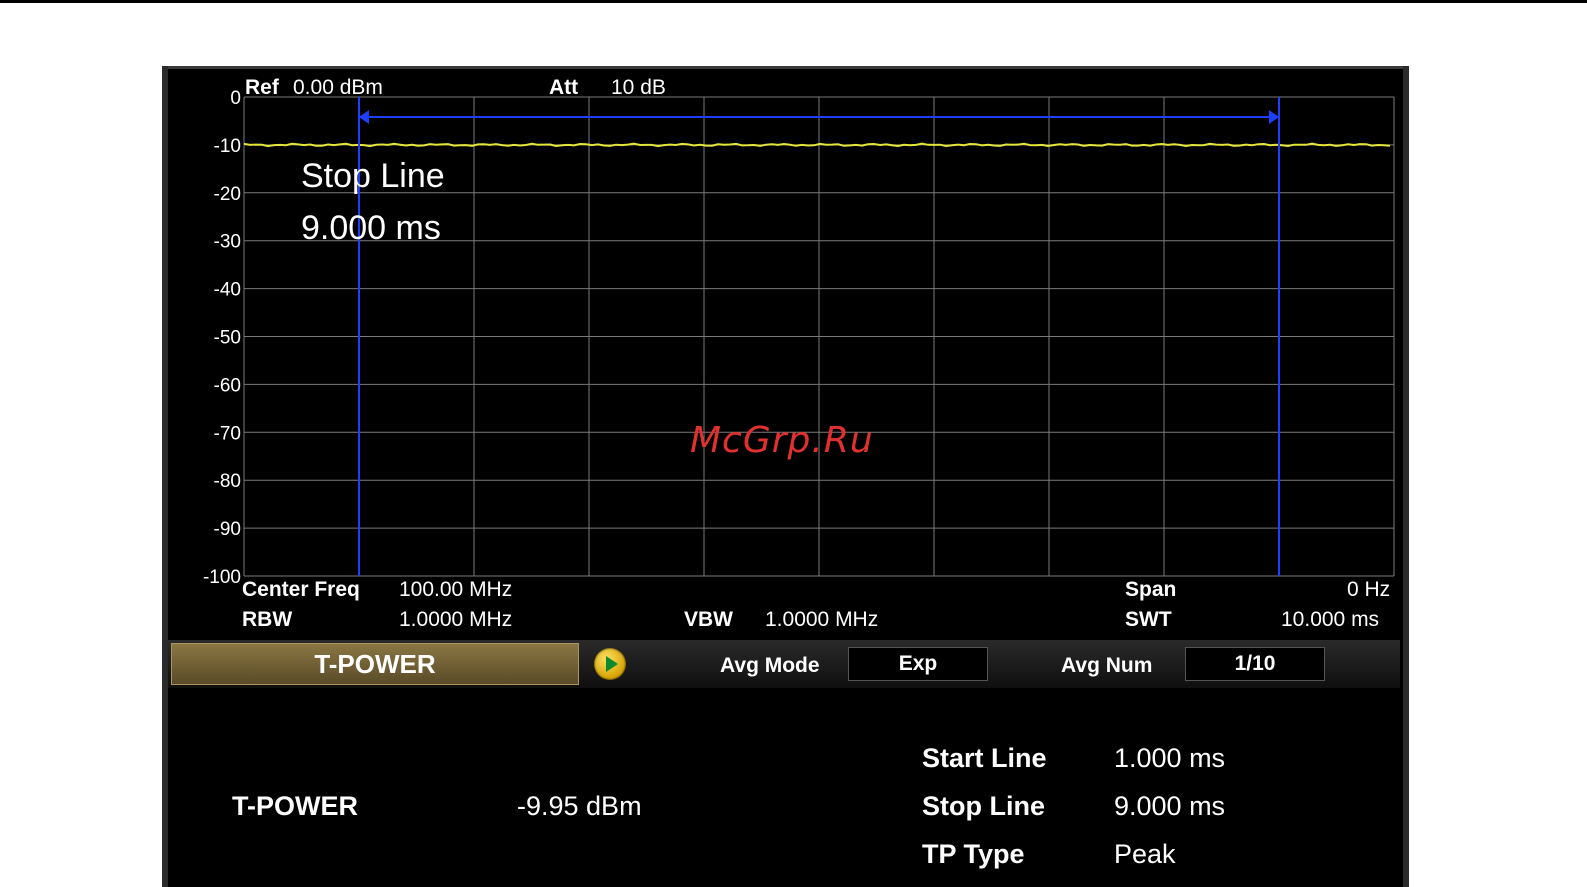 The width and height of the screenshot is (1587, 887). Describe the element at coordinates (983, 806) in the screenshot. I see `stop-line-label: Stop Line` at that location.